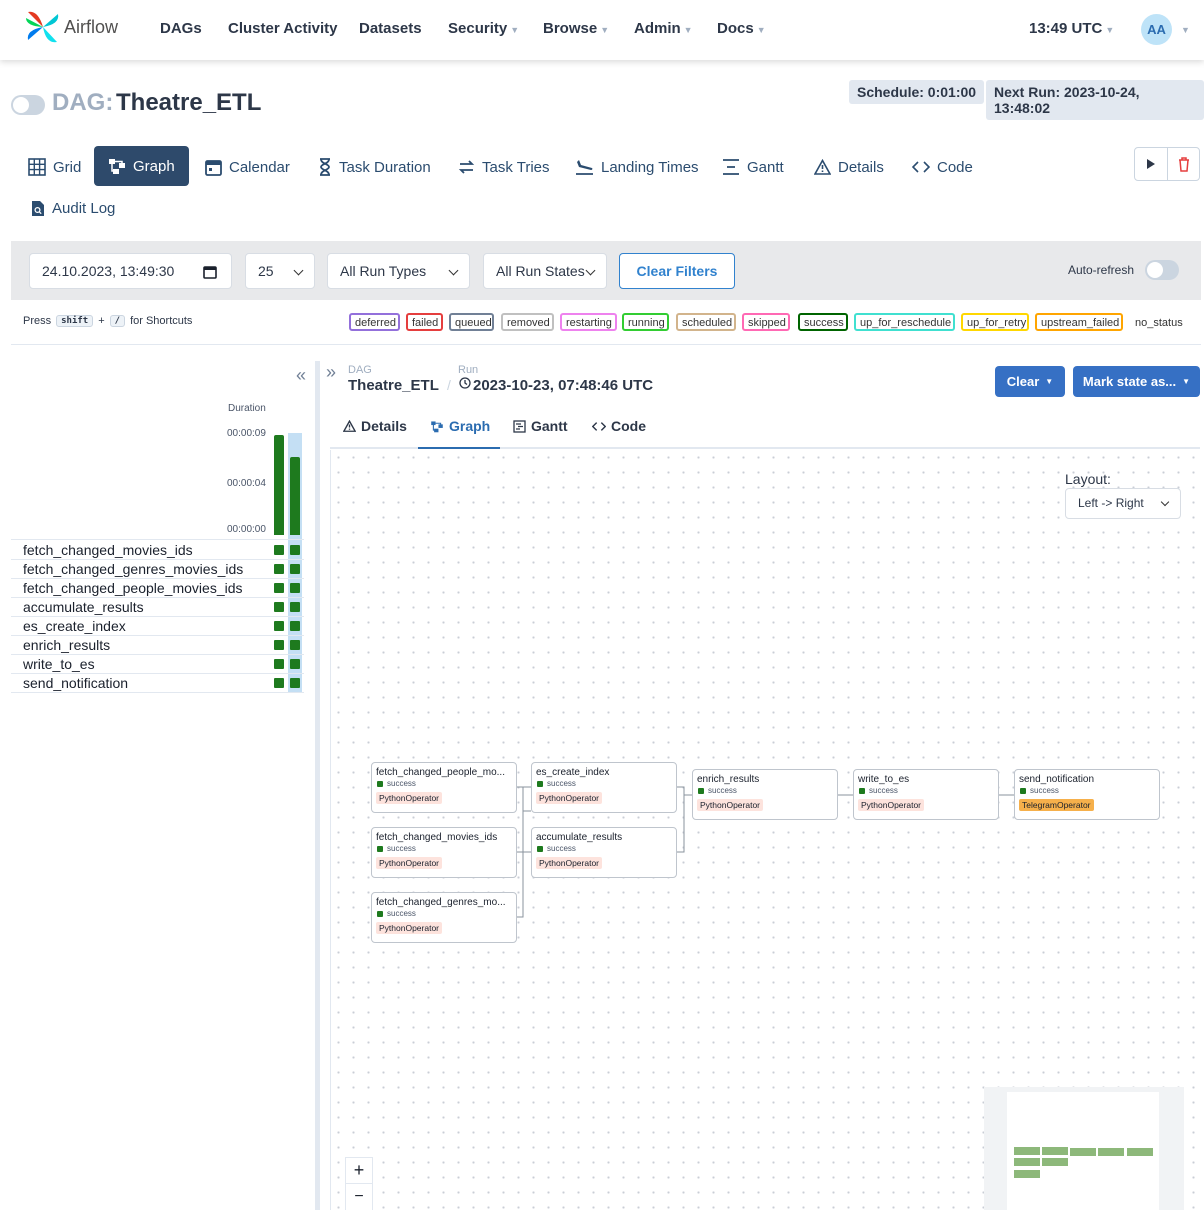 Image resolution: width=1204 pixels, height=1210 pixels. Describe the element at coordinates (374, 322) in the screenshot. I see `legend-deferred: deferred` at that location.